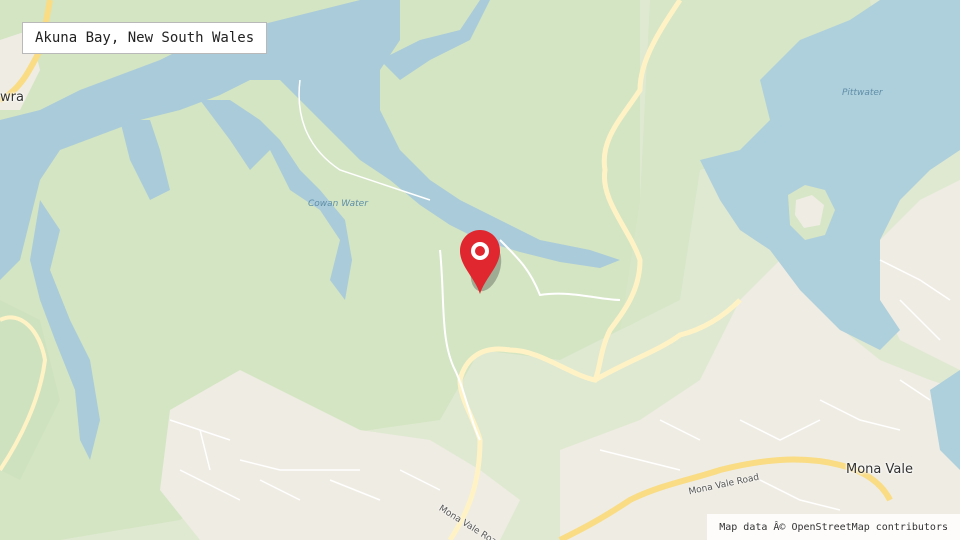 The height and width of the screenshot is (540, 960). I want to click on cowan-water-label: Cowan Water, so click(338, 204).